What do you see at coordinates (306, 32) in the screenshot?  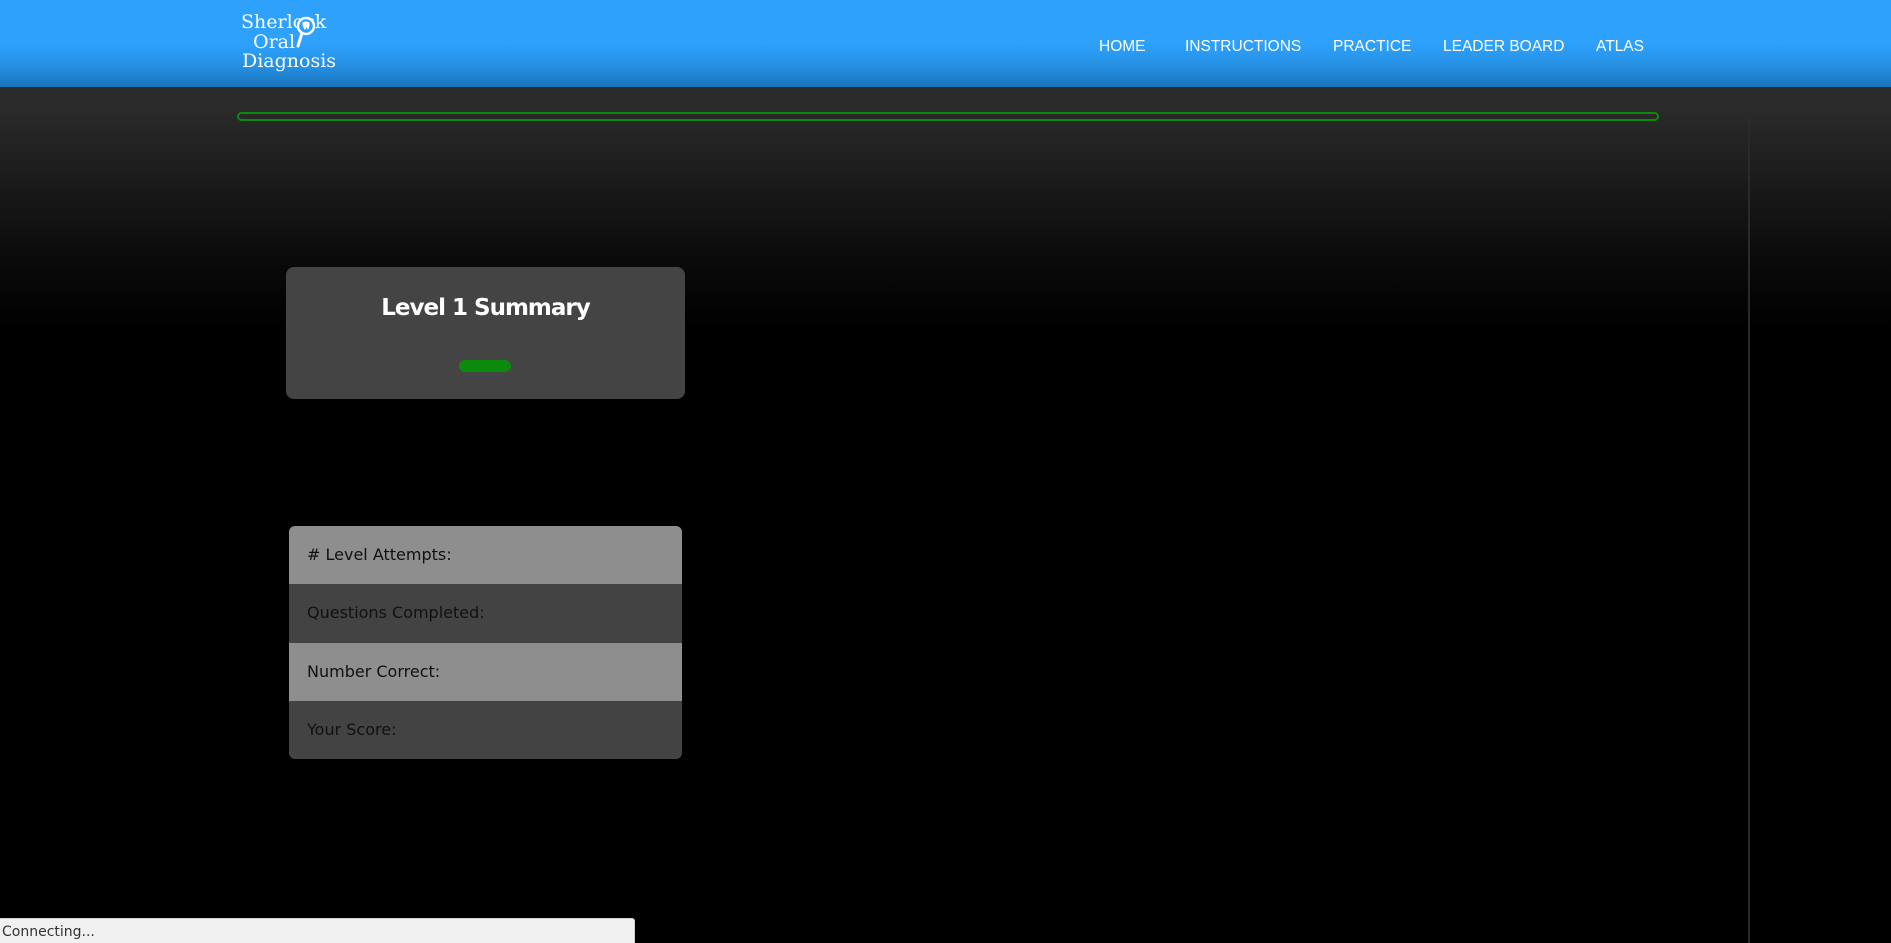 I see `magnifier-tooth-icon` at bounding box center [306, 32].